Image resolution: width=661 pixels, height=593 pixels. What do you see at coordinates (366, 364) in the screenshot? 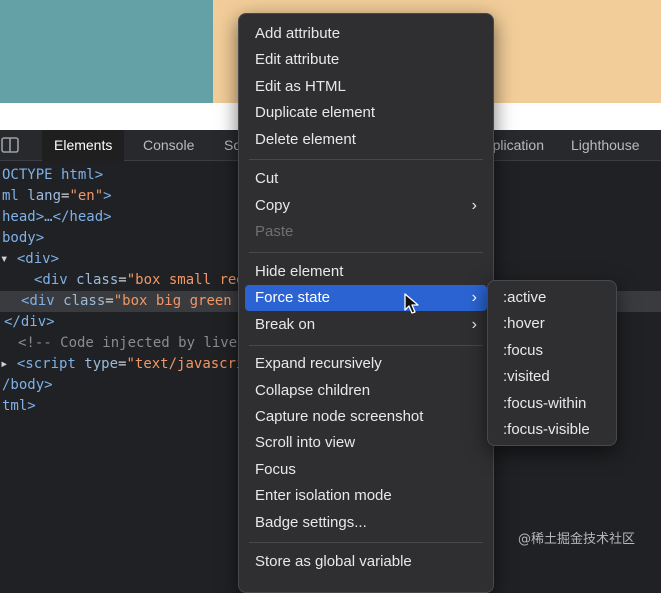
I see `menu-item-expand-recursively: Expand recursively` at bounding box center [366, 364].